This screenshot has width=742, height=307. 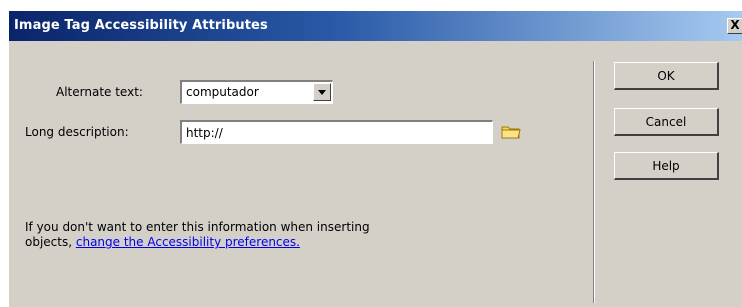 I want to click on dialog-title: Image Tag Accessibility Attributes, so click(x=141, y=25).